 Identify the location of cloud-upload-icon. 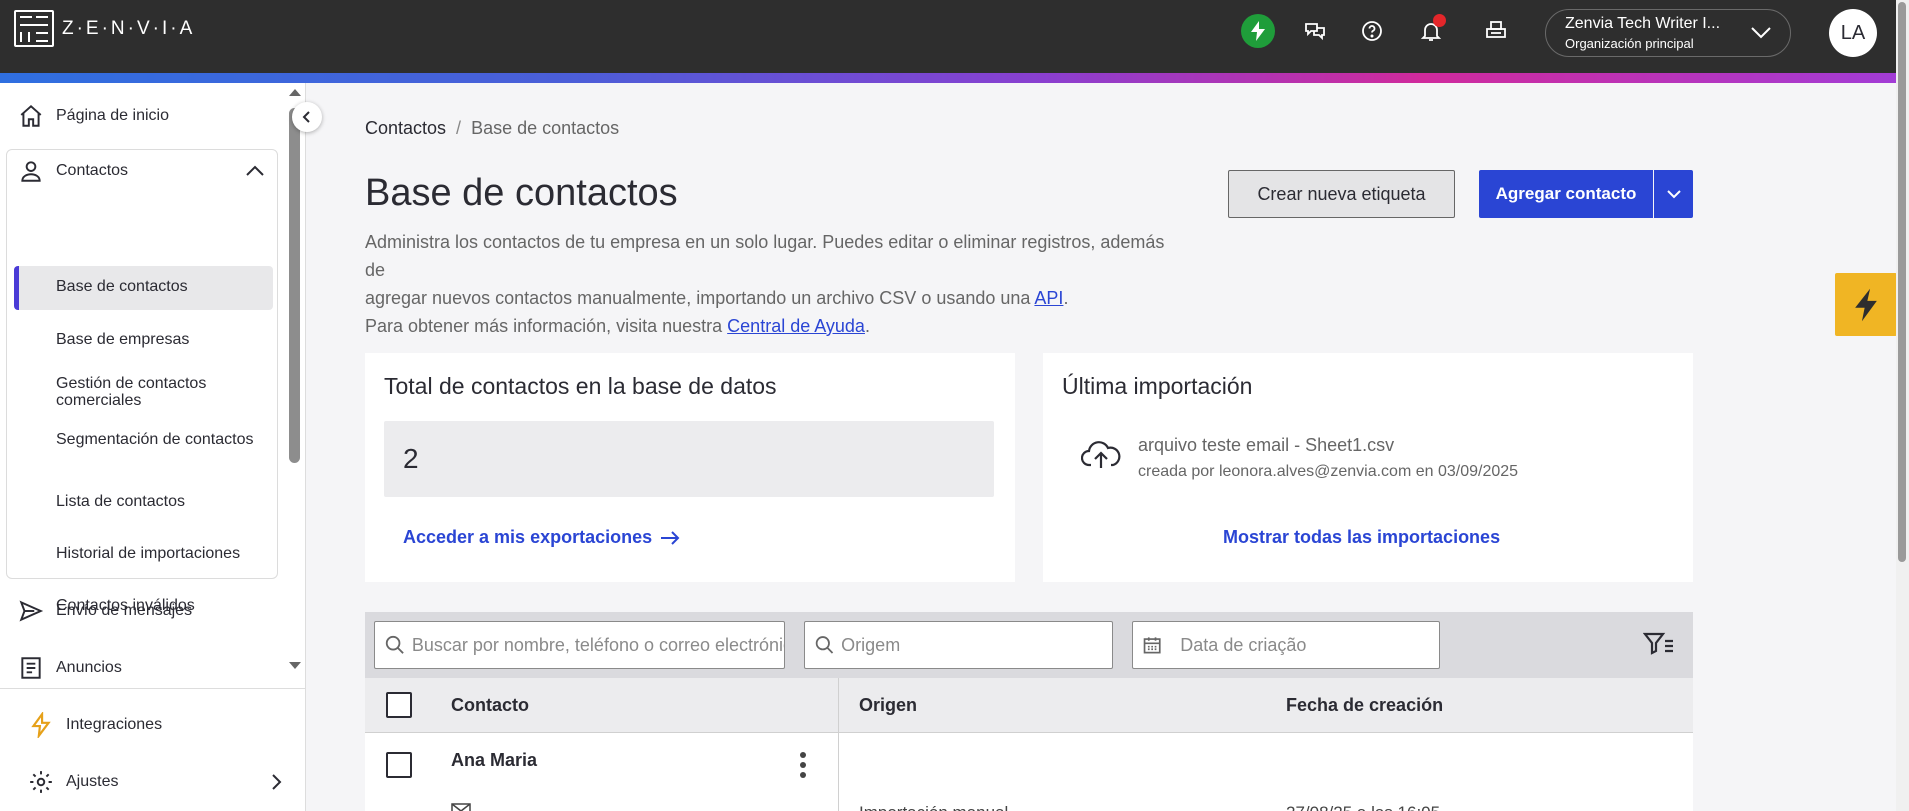
(1101, 454).